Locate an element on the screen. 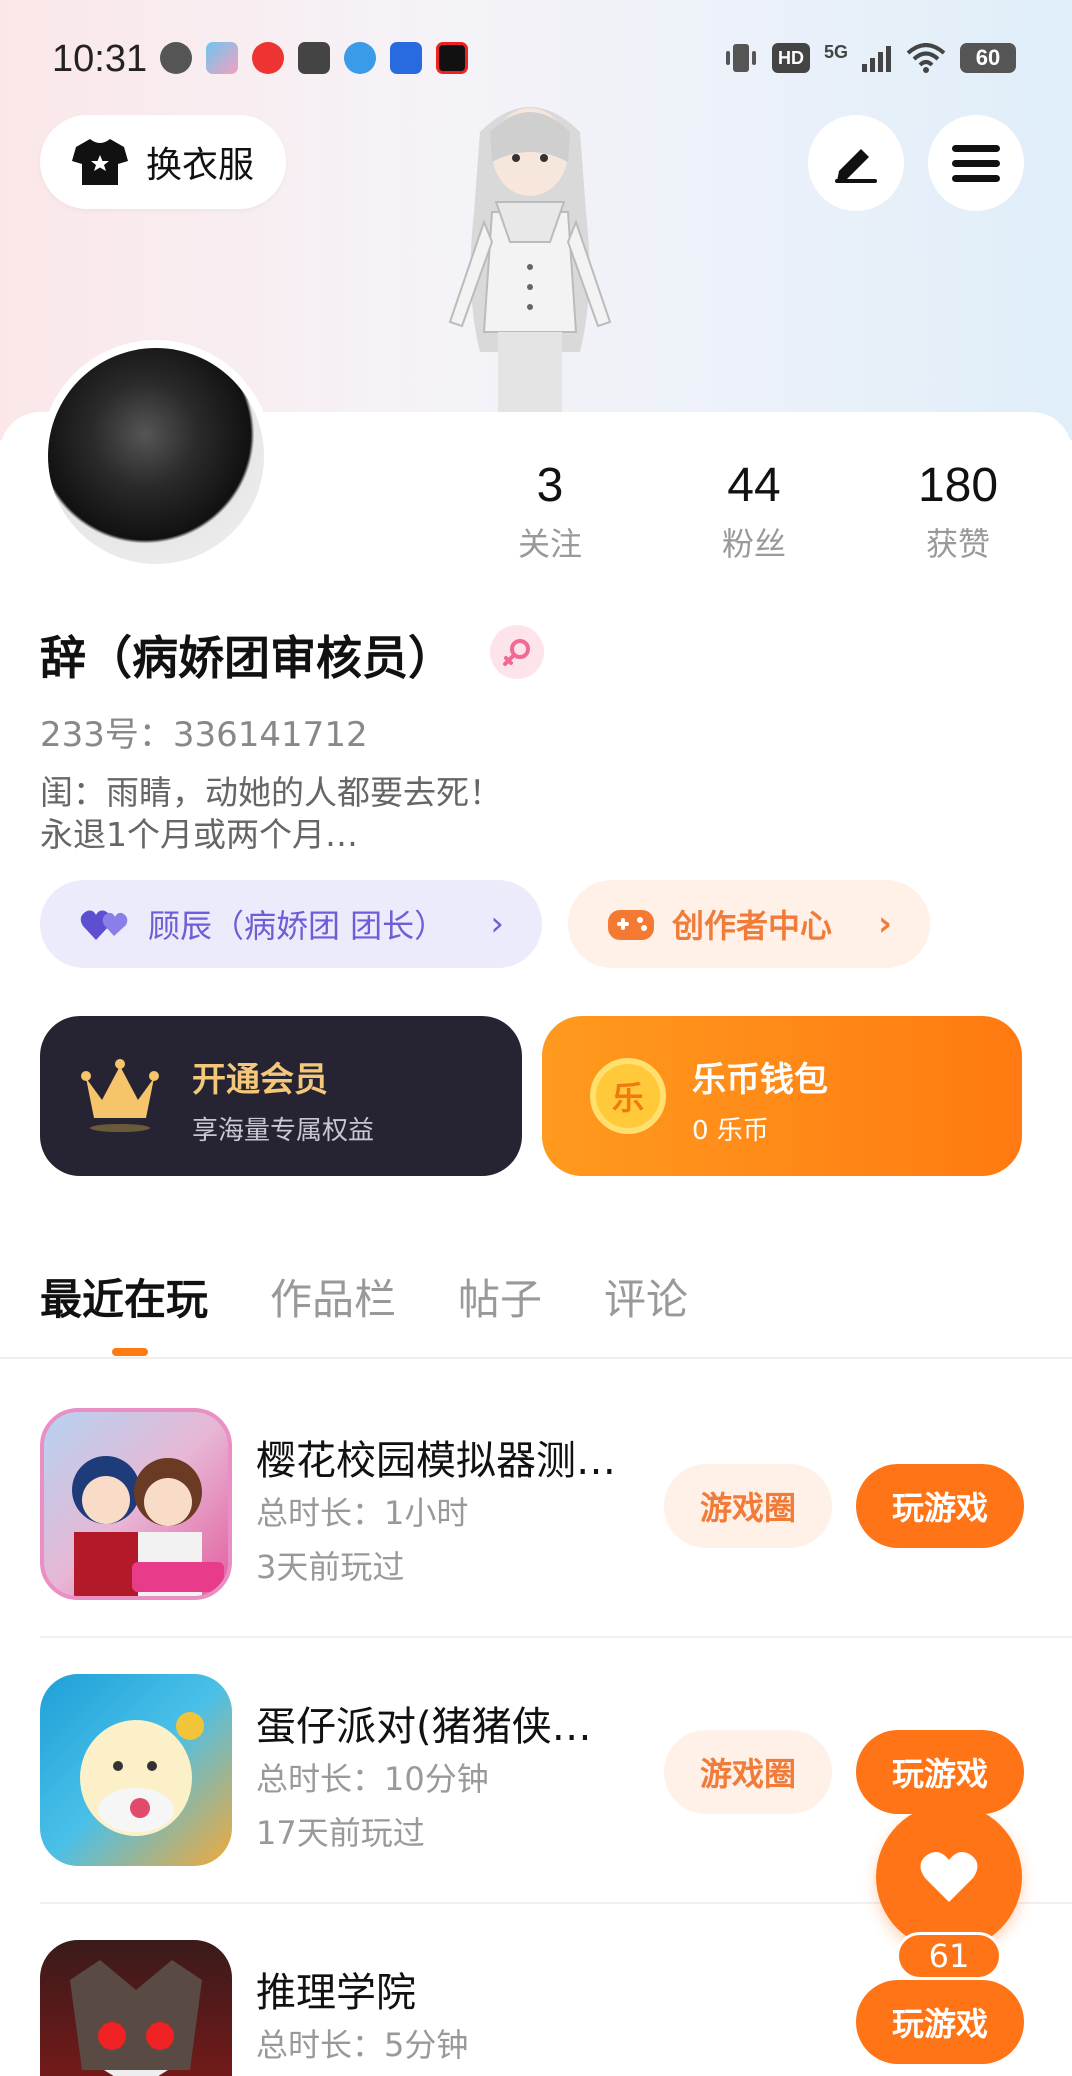 Image resolution: width=1072 pixels, height=2076 pixels. menu-button is located at coordinates (976, 163).